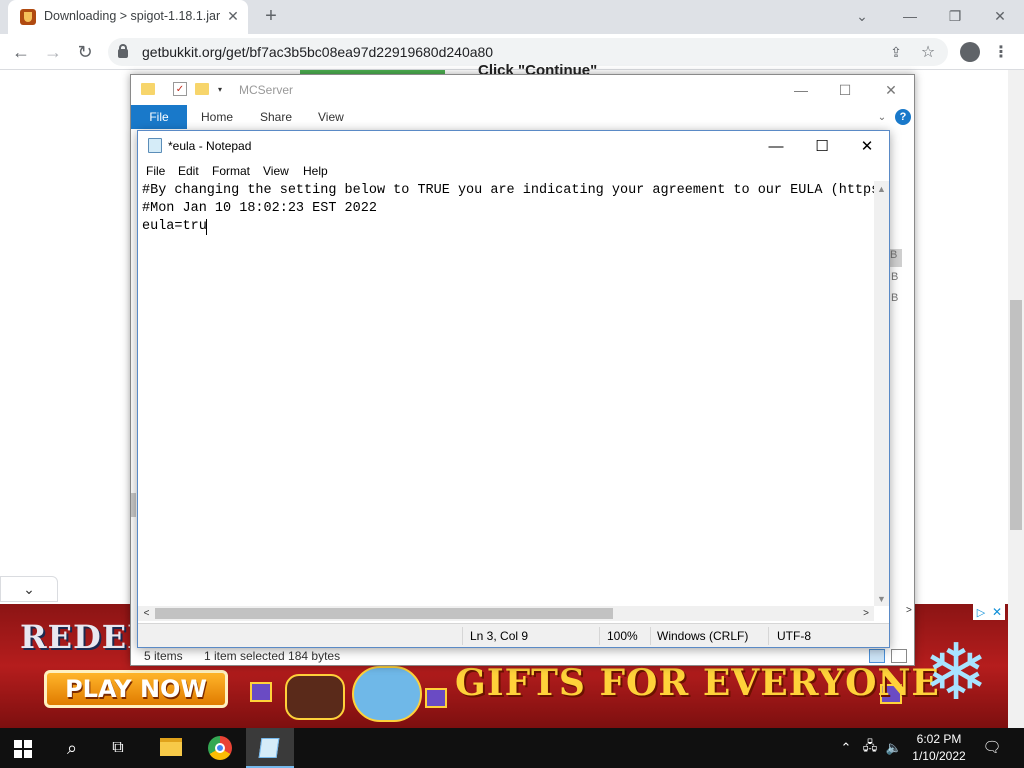  What do you see at coordinates (776, 146) in the screenshot?
I see `notepad-minimize-button: —` at bounding box center [776, 146].